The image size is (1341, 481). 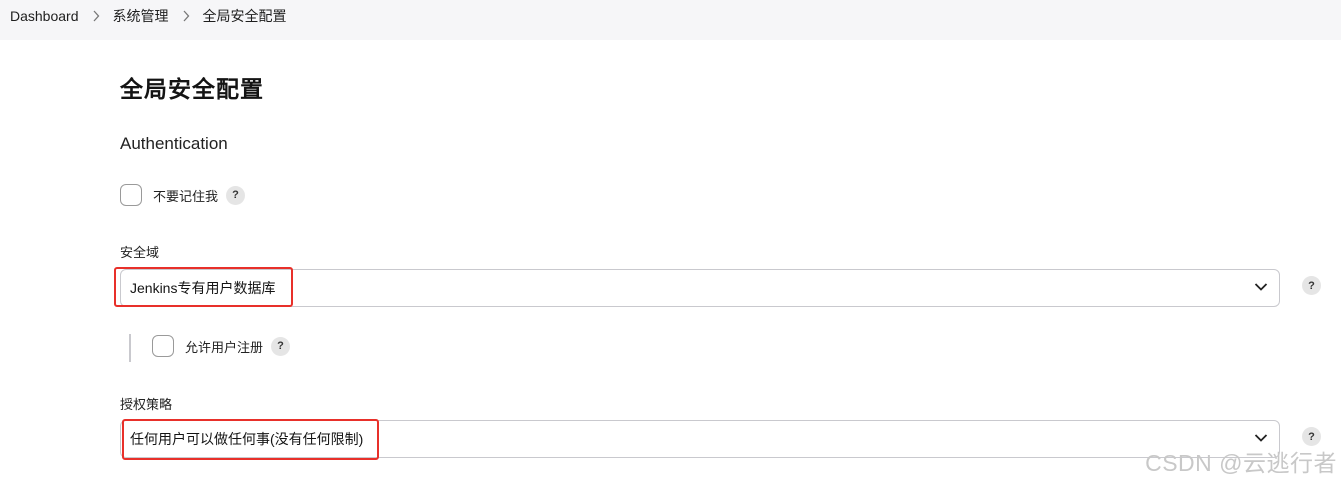 What do you see at coordinates (700, 439) in the screenshot?
I see `authorization-select: 任何用户可以做任何事(没有任何限制)` at bounding box center [700, 439].